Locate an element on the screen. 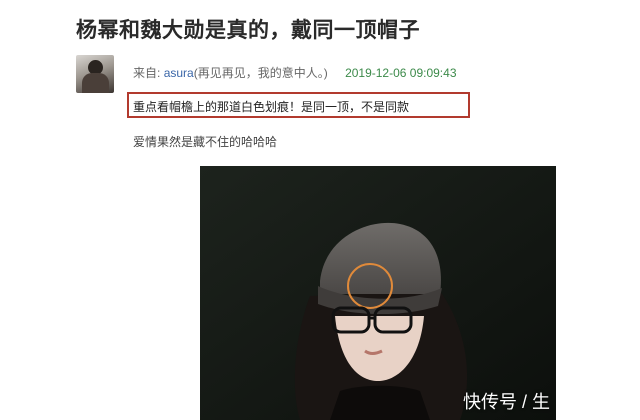  watermark-text: 快传号 / 生 is located at coordinates (506, 402).